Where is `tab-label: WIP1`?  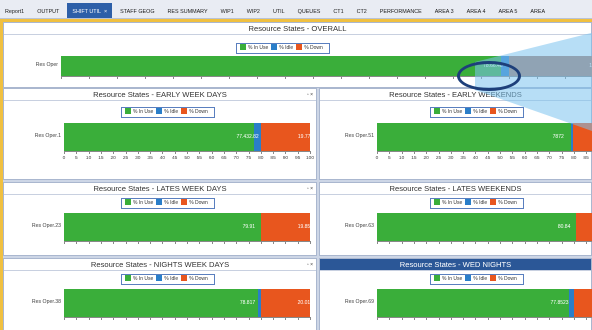
tab-label: WIP1 is located at coordinates (227, 12).